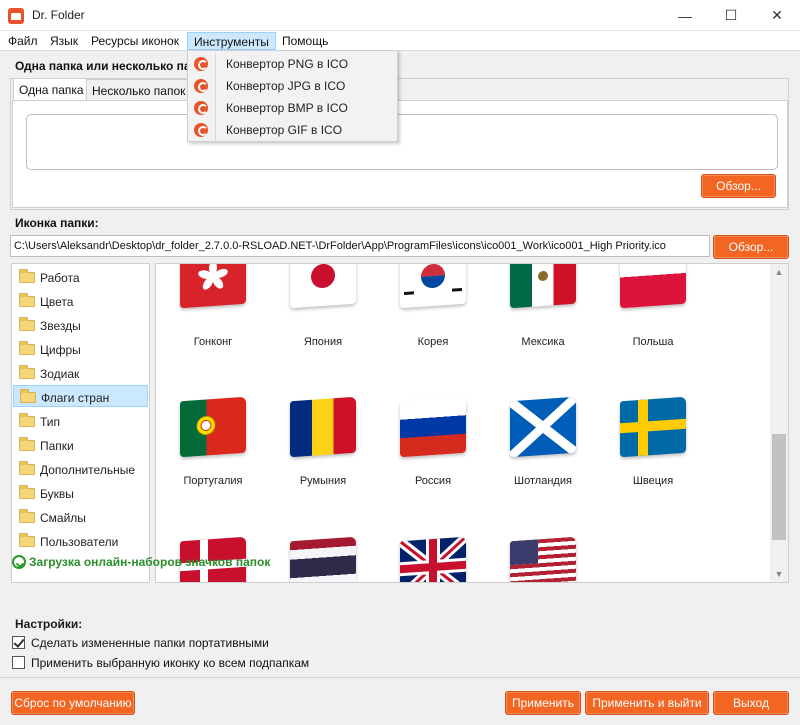 The image size is (800, 725). What do you see at coordinates (80, 445) in the screenshot?
I see `category-item-folders: Папки` at bounding box center [80, 445].